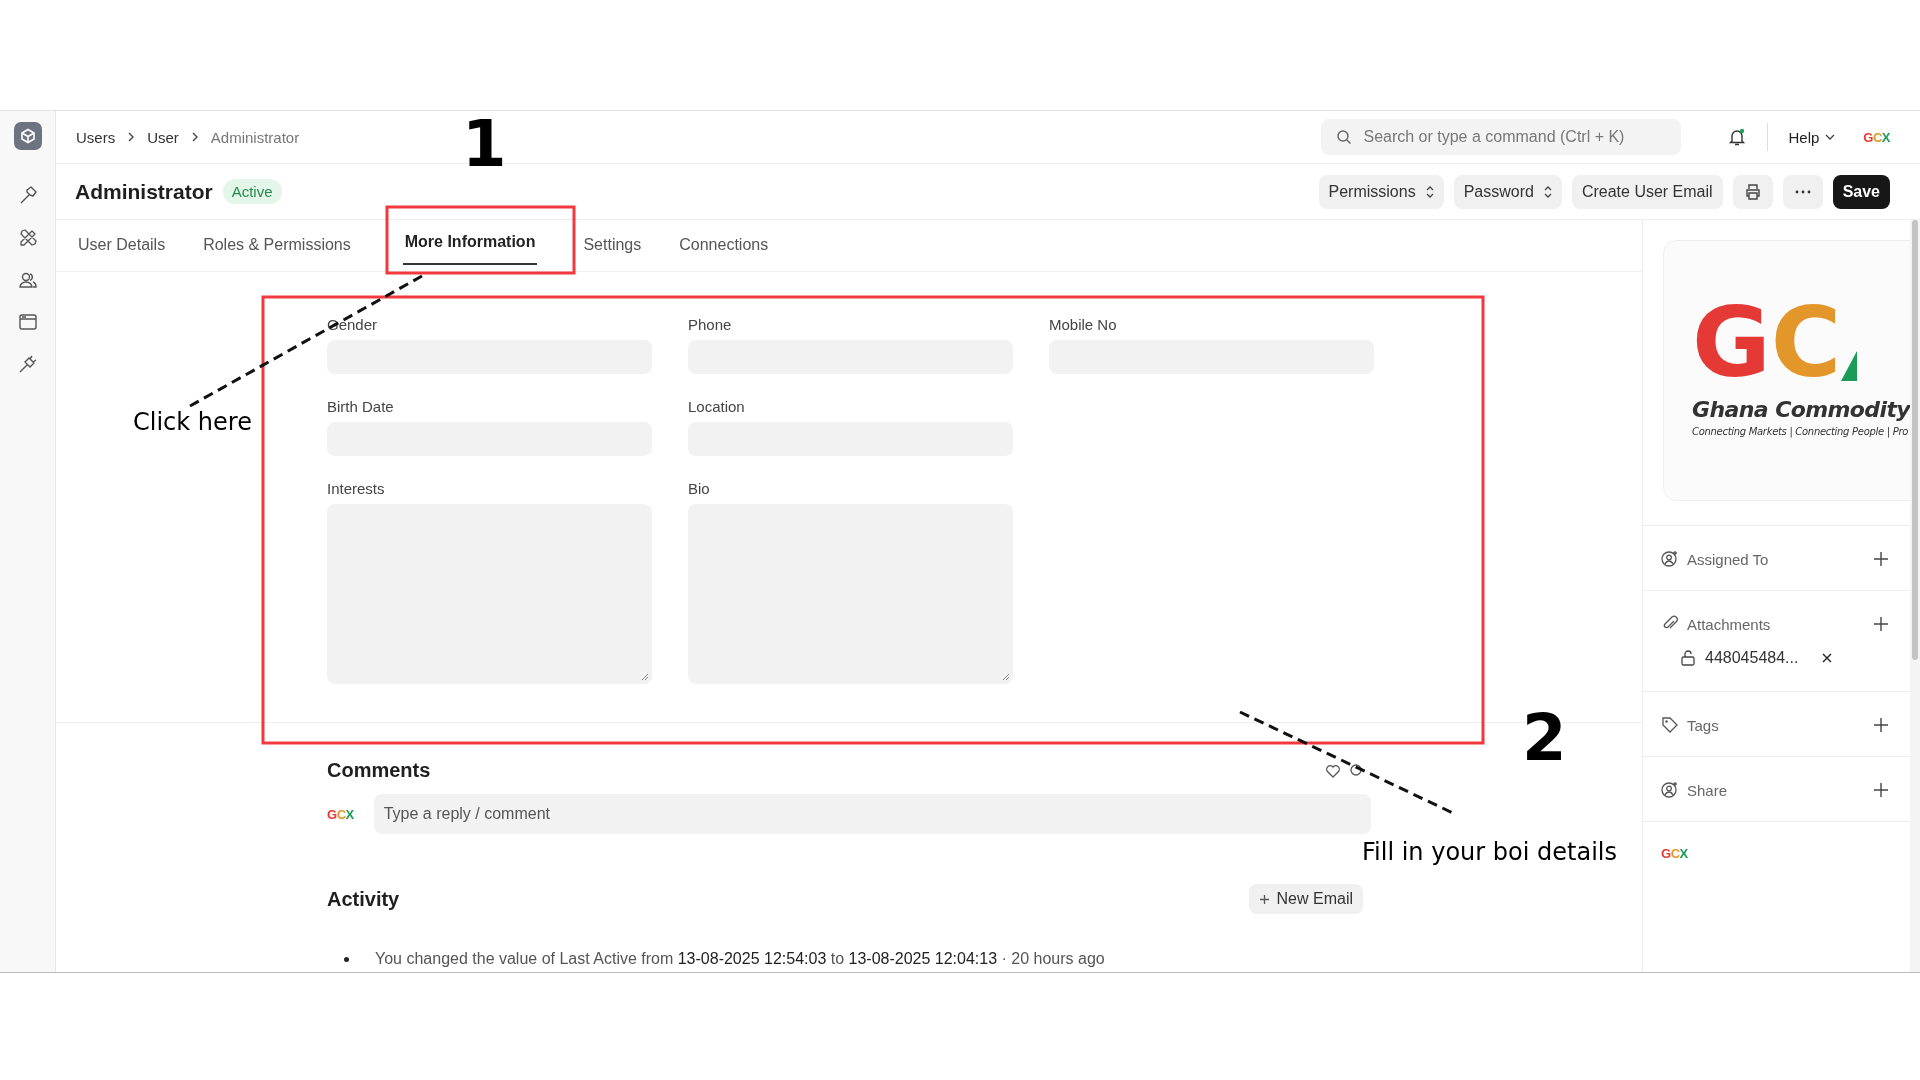  What do you see at coordinates (717, 406) in the screenshot?
I see `field-label: Location` at bounding box center [717, 406].